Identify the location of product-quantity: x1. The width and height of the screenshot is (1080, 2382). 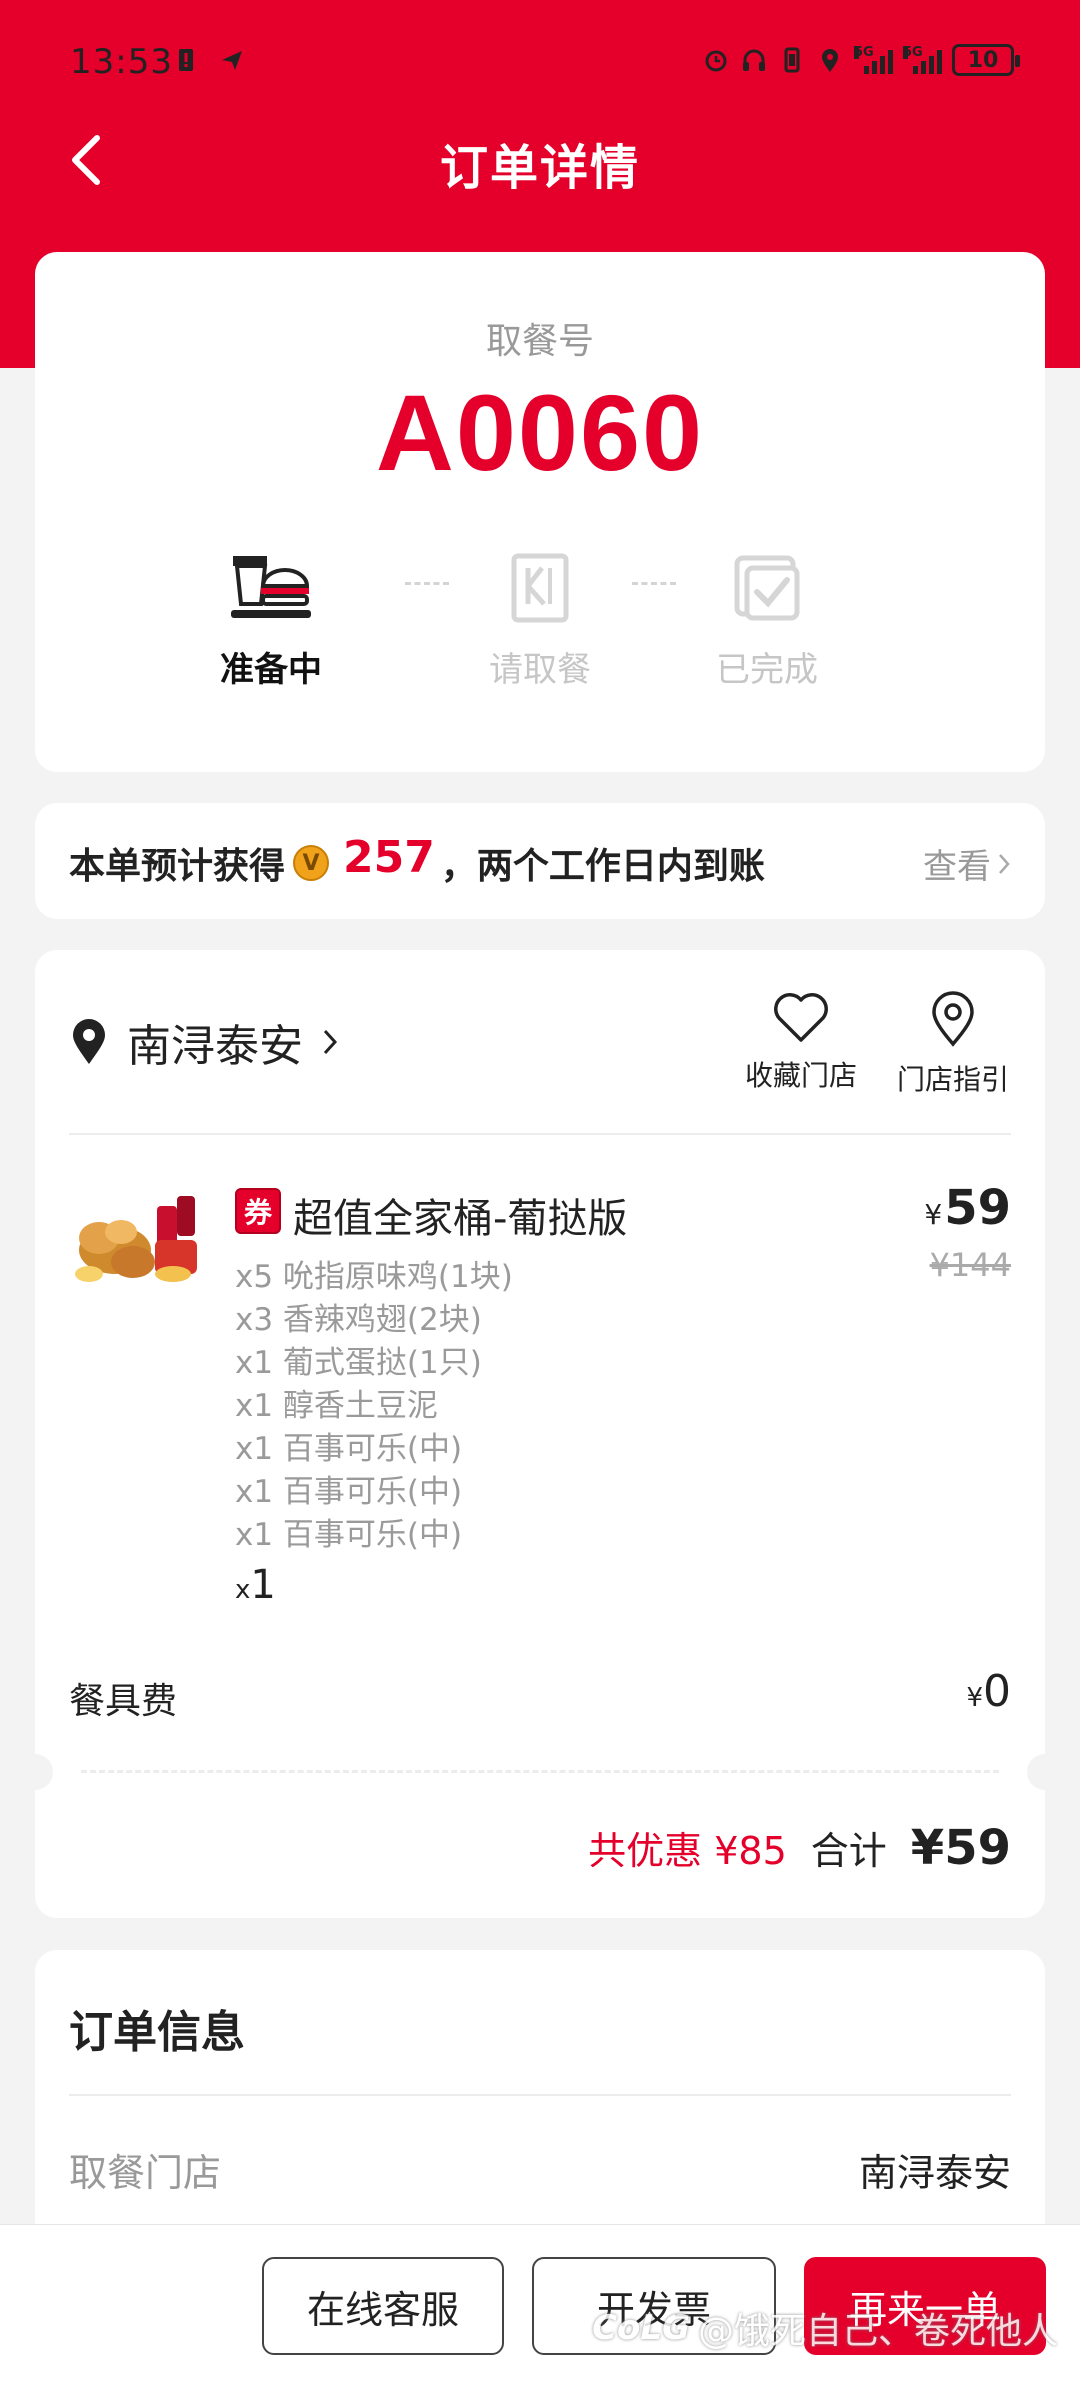
(255, 1585).